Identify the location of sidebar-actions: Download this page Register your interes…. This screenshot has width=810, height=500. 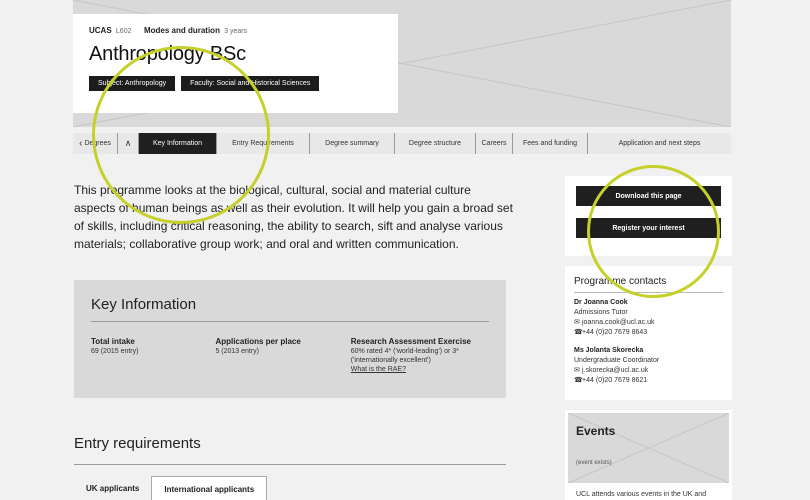
(648, 216).